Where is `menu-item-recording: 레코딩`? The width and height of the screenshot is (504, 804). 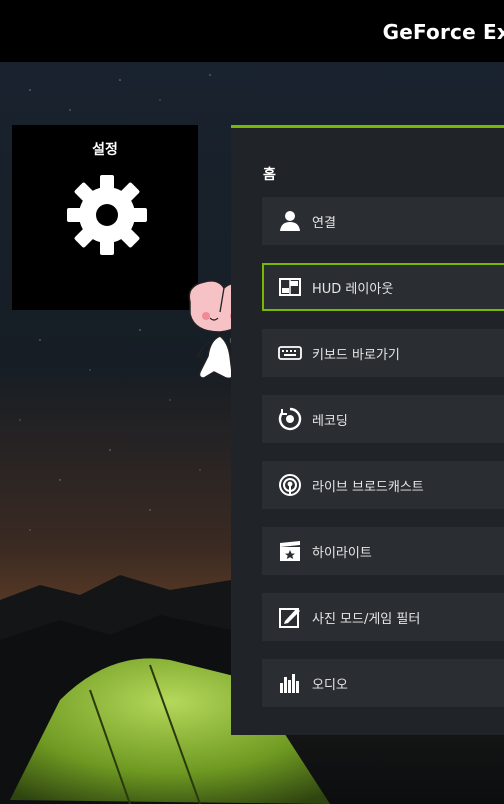 menu-item-recording: 레코딩 is located at coordinates (383, 419).